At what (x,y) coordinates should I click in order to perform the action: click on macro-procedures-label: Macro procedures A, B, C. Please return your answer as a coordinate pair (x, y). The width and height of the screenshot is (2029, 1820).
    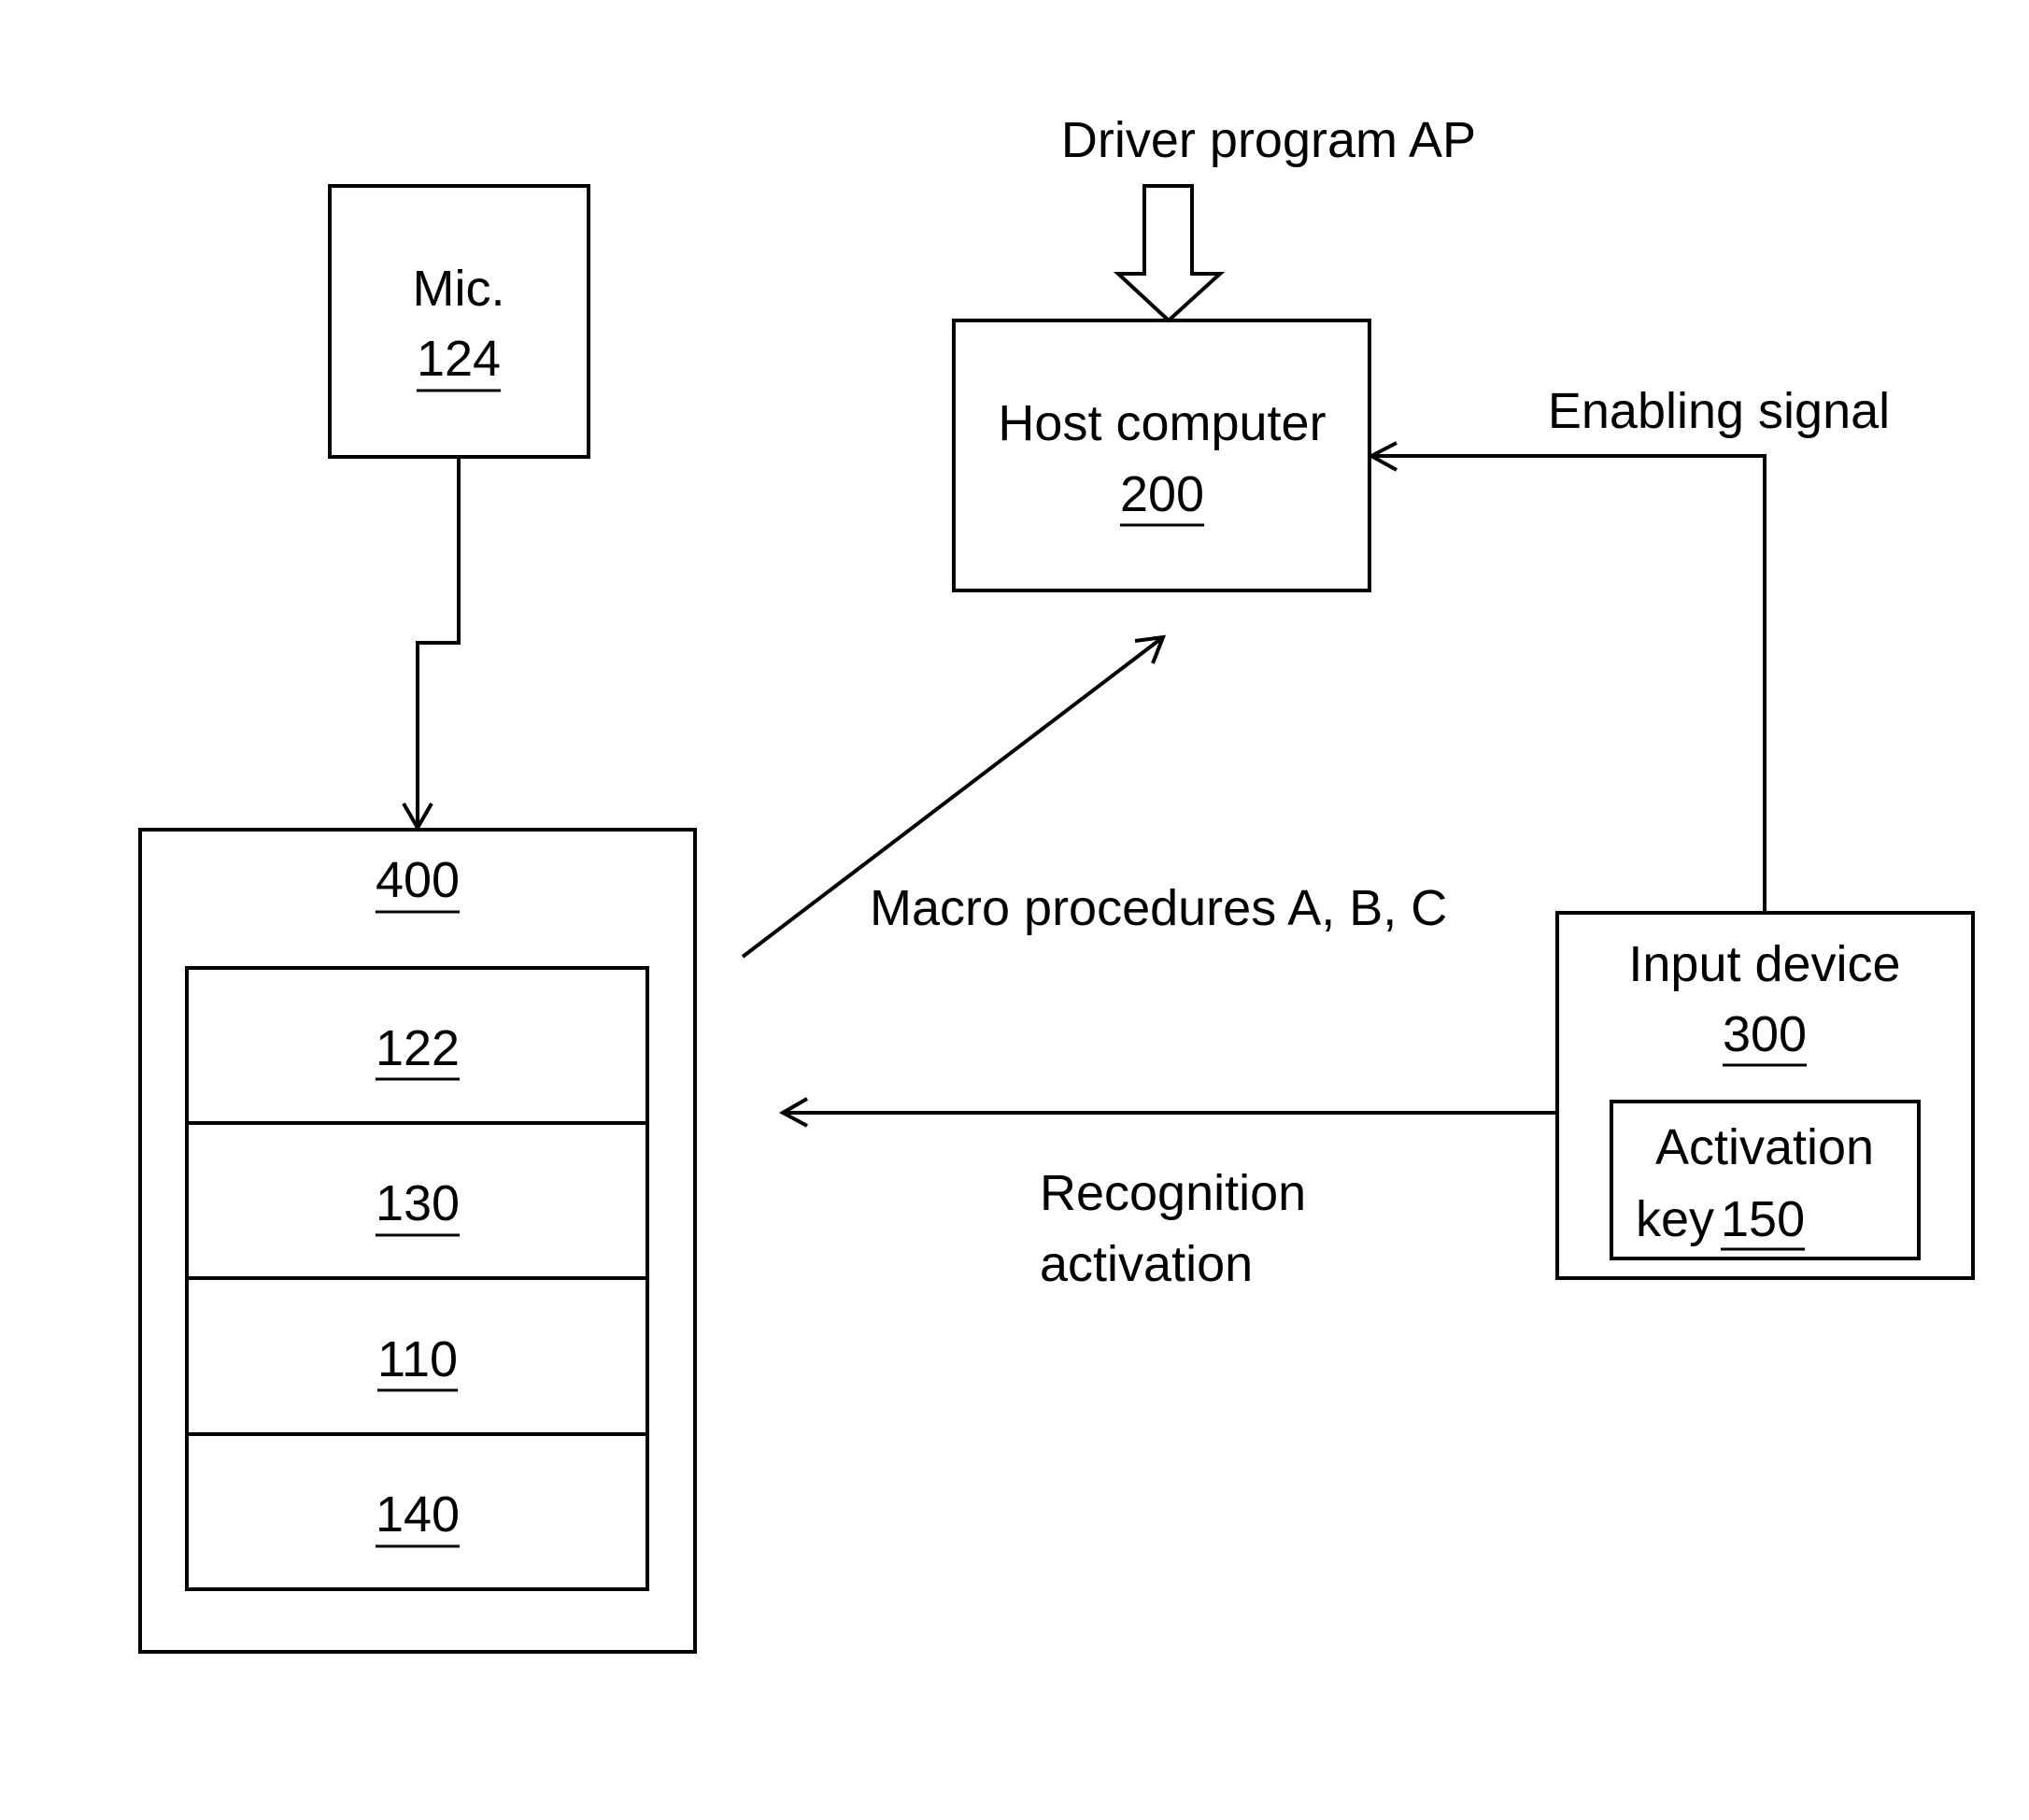
    Looking at the image, I should click on (1158, 908).